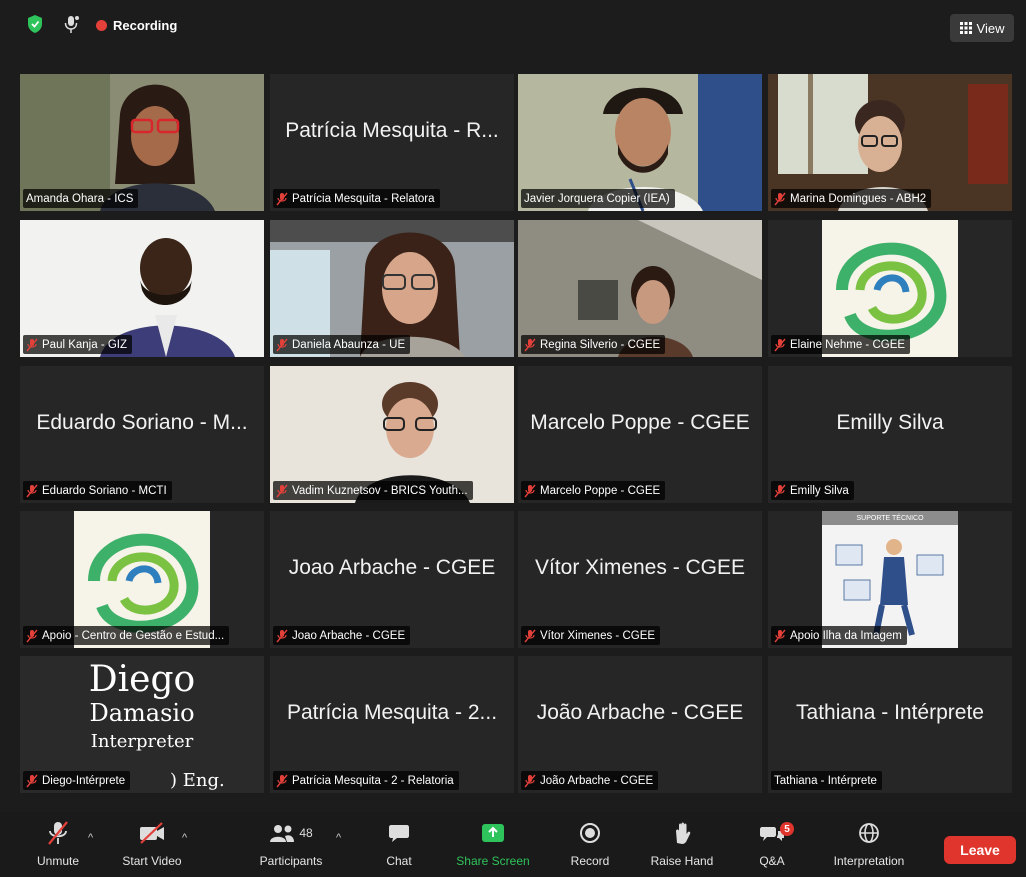  Describe the element at coordinates (869, 833) in the screenshot. I see `globe-icon` at that location.